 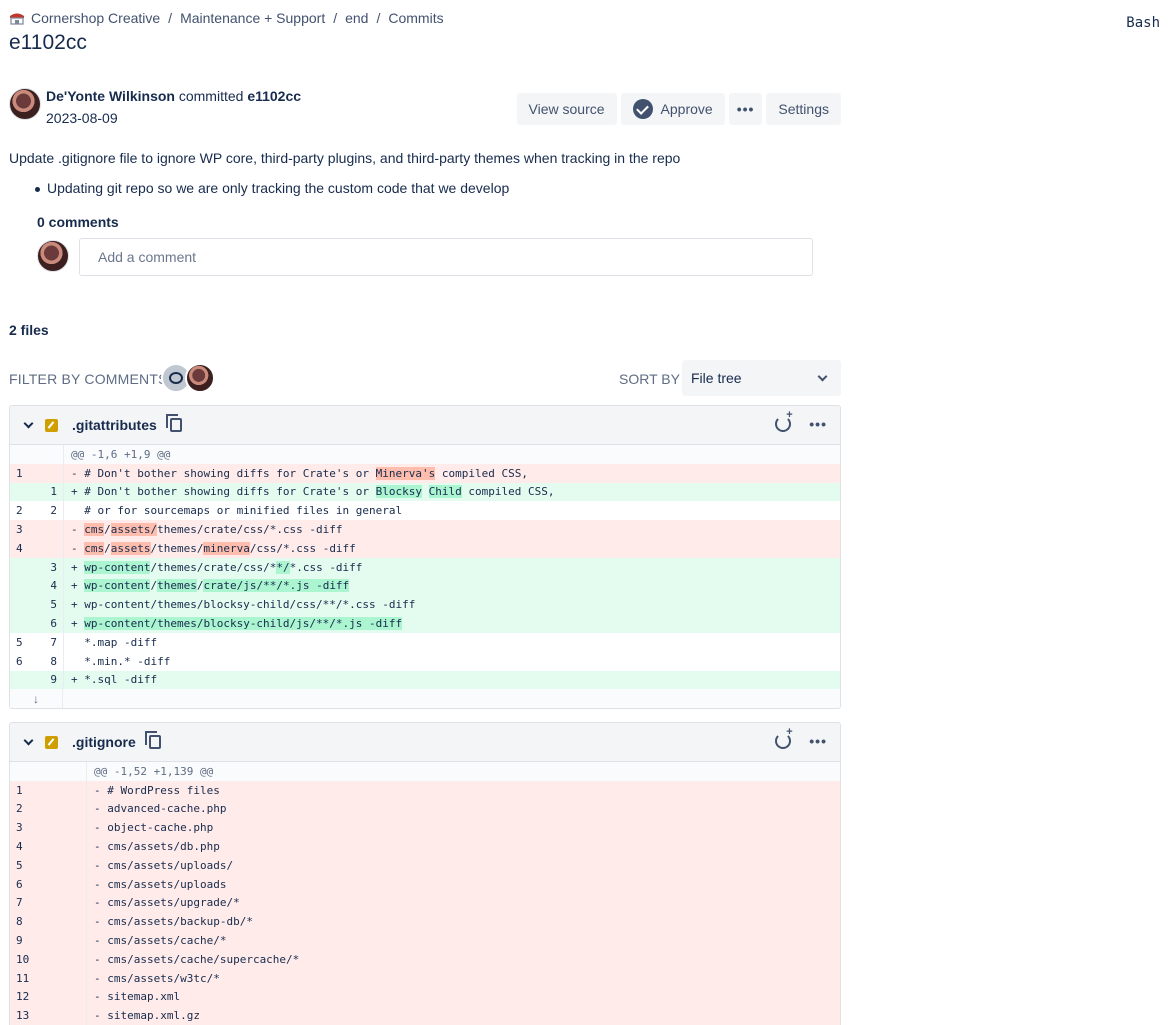 What do you see at coordinates (121, 661) in the screenshot?
I see `code-token: *.min.* -diff` at bounding box center [121, 661].